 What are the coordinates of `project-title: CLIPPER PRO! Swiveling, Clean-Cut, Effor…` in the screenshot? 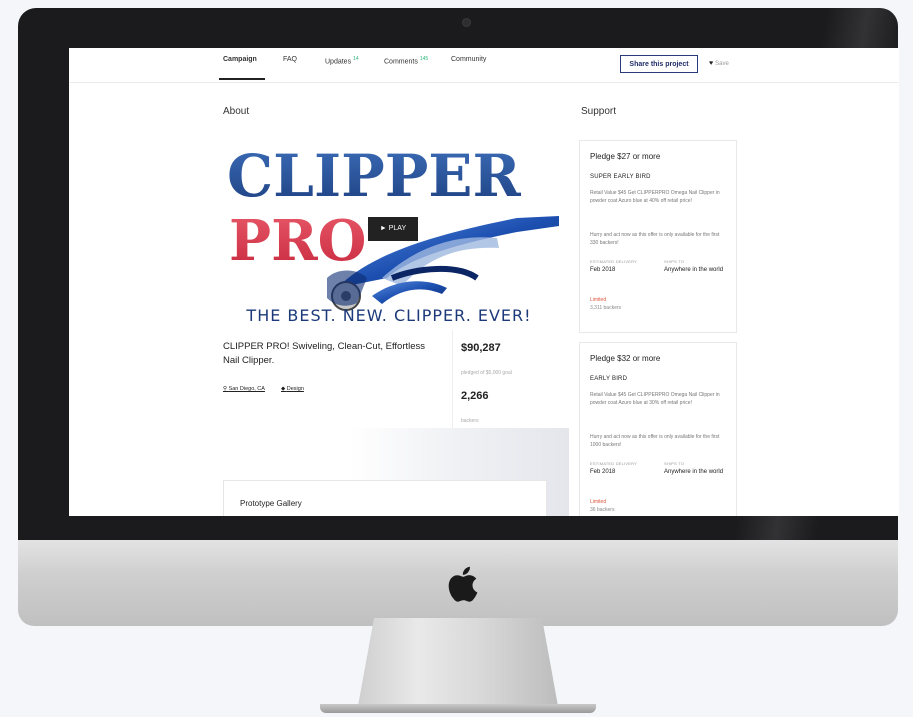 It's located at (324, 353).